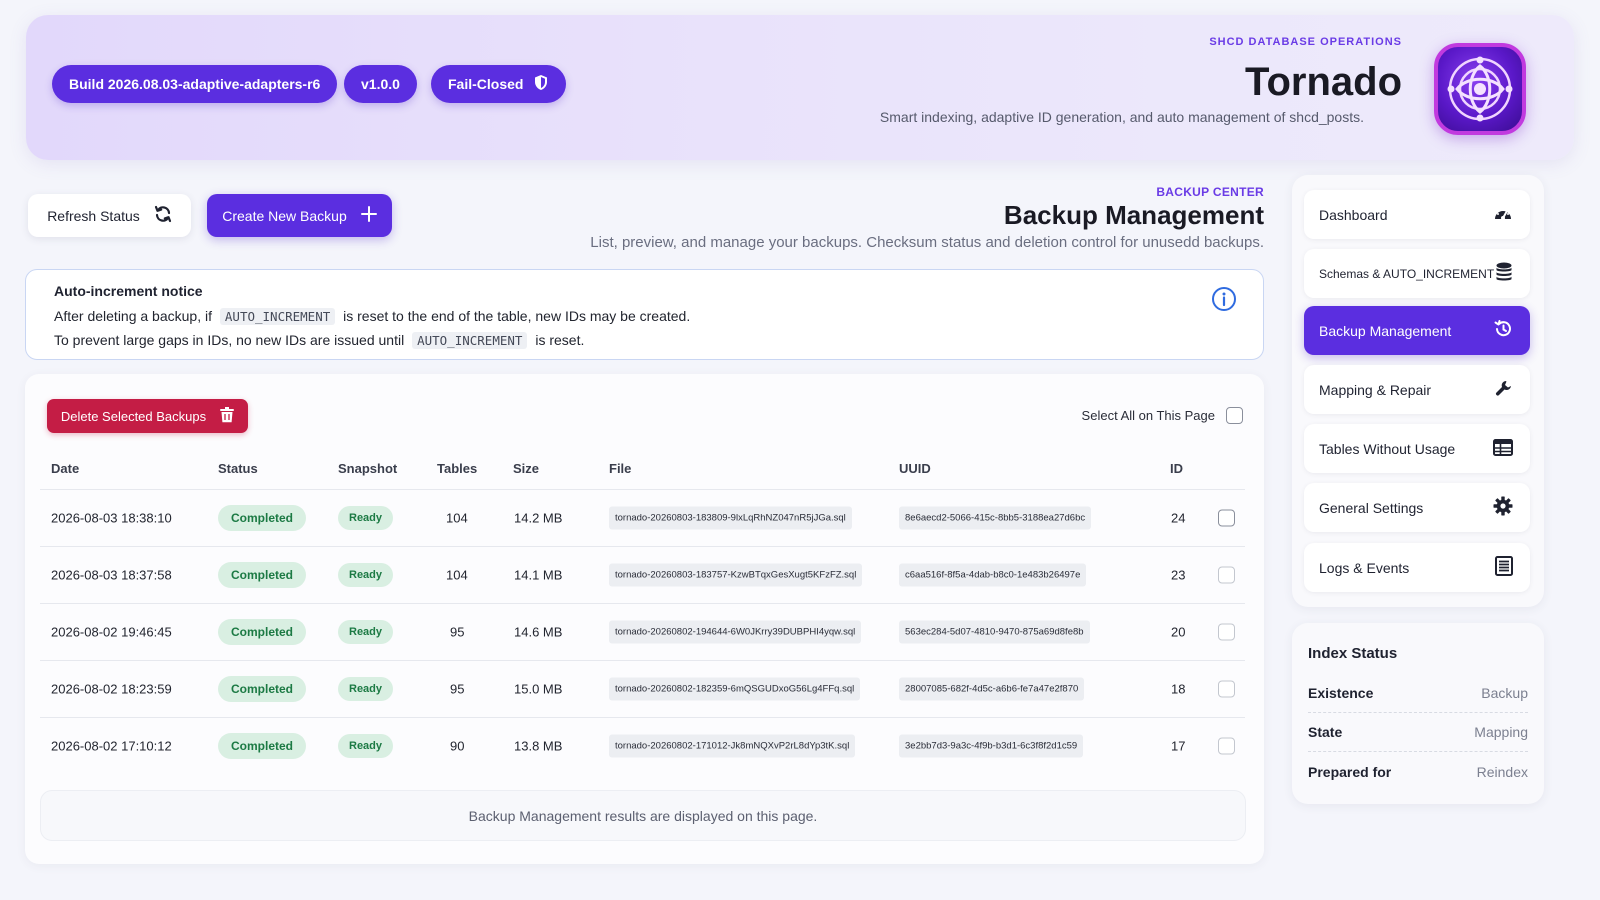  I want to click on delete-selected-button: Delete Selected Backups, so click(147, 416).